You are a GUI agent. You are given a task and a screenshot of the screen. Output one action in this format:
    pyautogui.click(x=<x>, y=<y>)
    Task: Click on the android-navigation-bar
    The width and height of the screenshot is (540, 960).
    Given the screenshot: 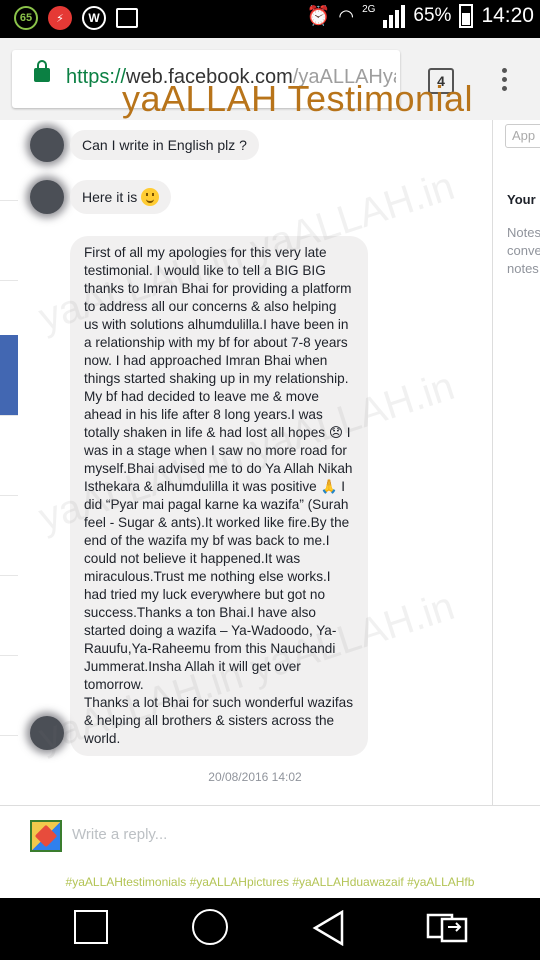 What is the action you would take?
    pyautogui.click(x=270, y=929)
    